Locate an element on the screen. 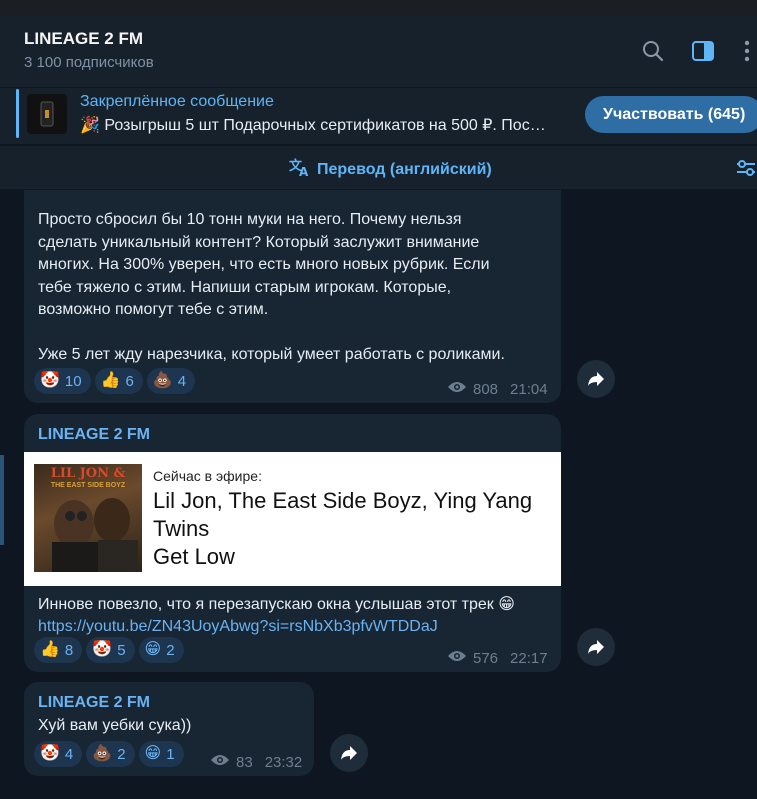 The height and width of the screenshot is (799, 757). translate-icon: 文A is located at coordinates (300, 169).